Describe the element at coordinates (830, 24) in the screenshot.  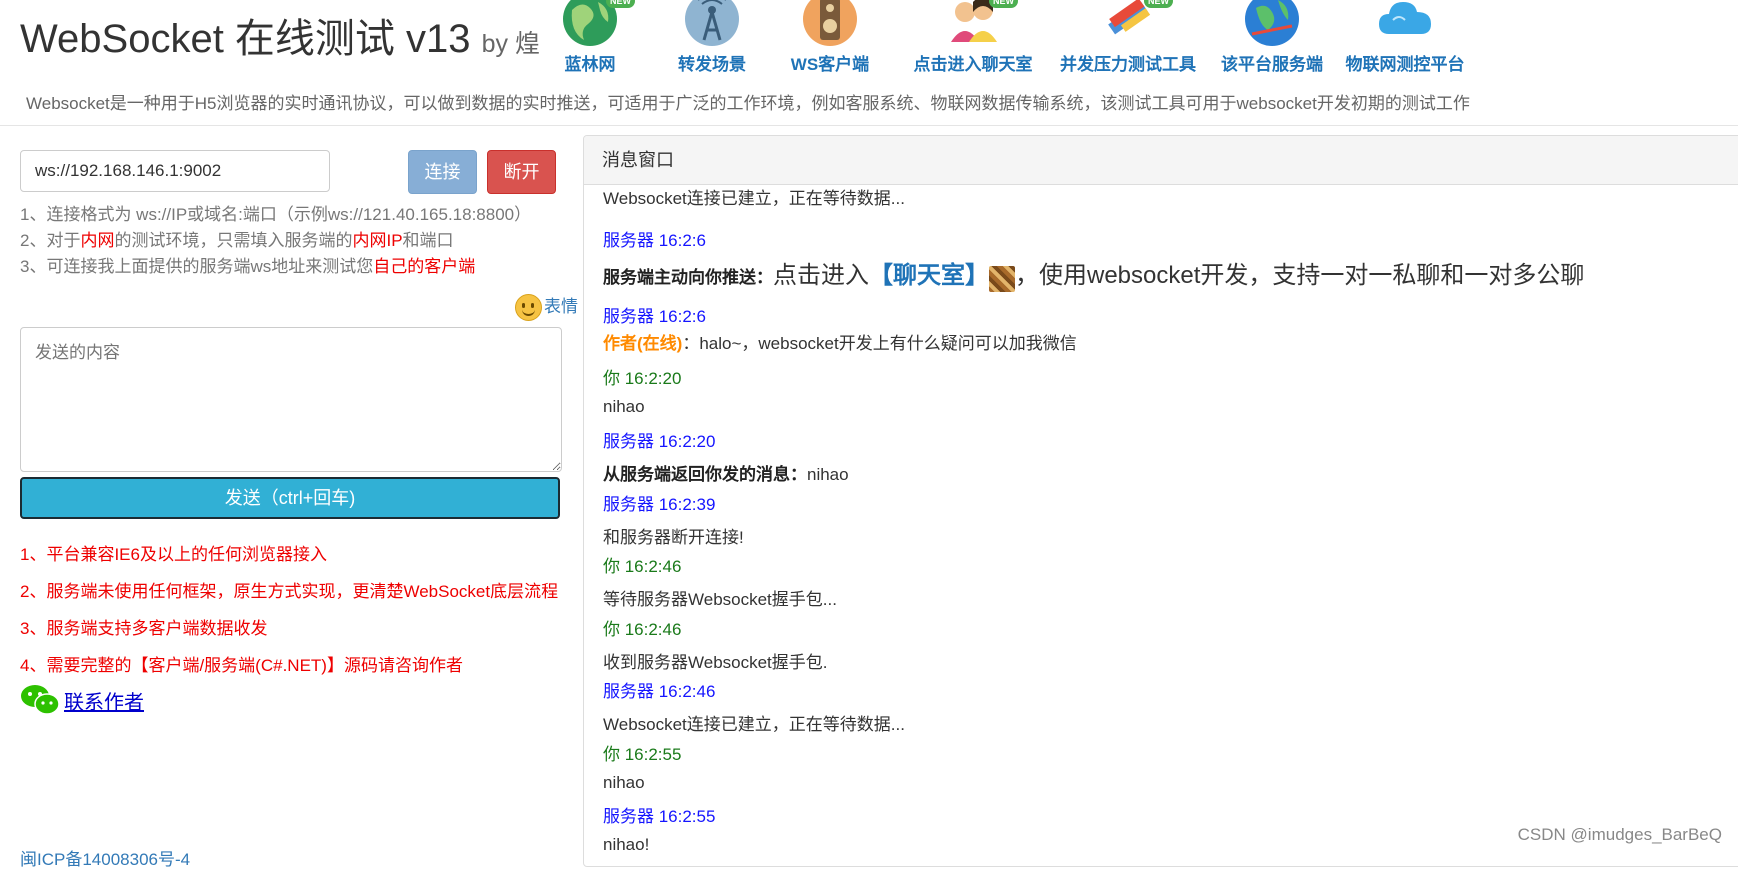
I see `speaker-icon` at that location.